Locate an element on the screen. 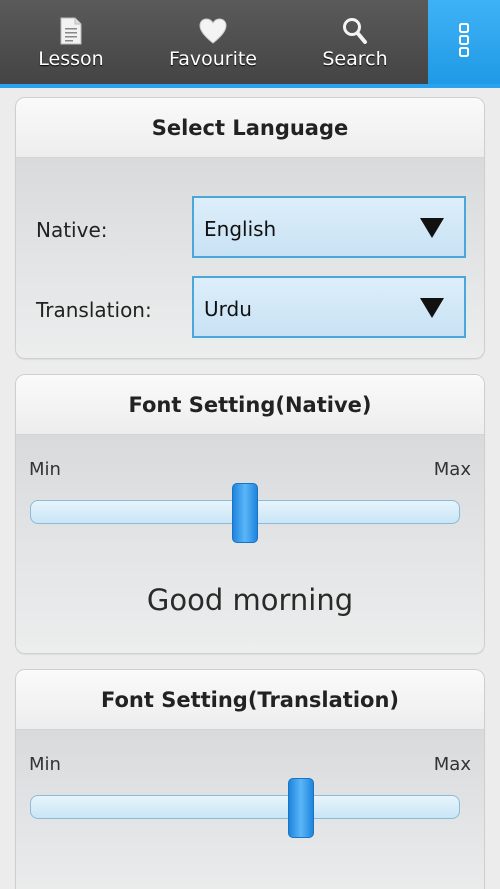 Image resolution: width=500 pixels, height=889 pixels. tab-lesson: Lesson is located at coordinates (71, 42).